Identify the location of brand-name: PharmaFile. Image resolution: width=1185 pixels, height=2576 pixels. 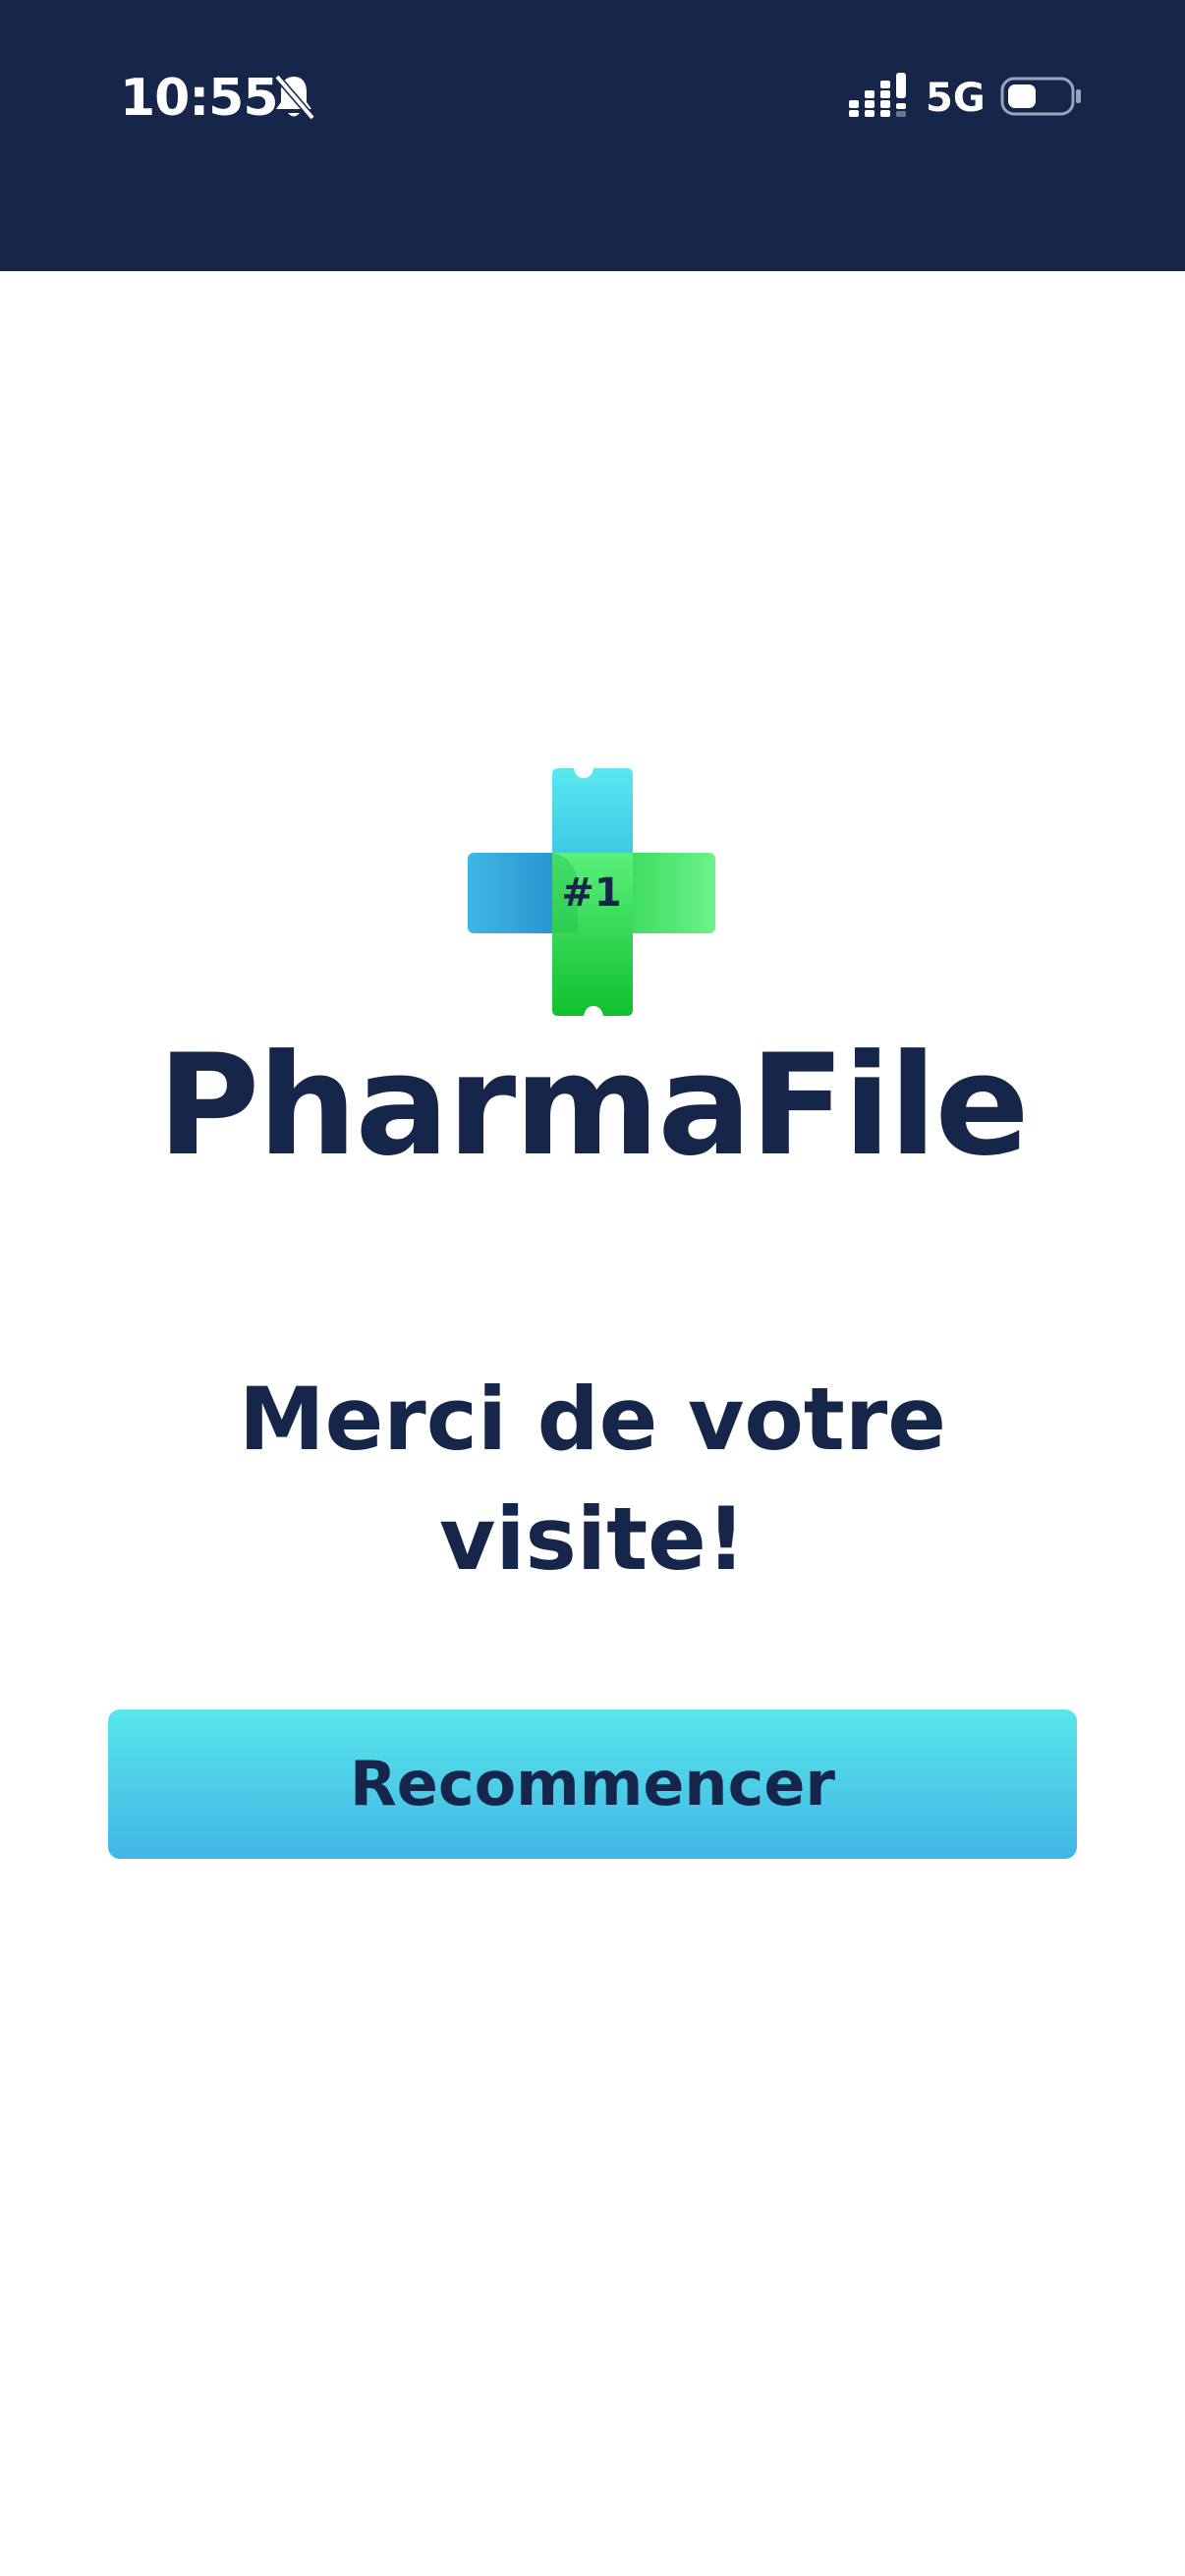
(593, 1106).